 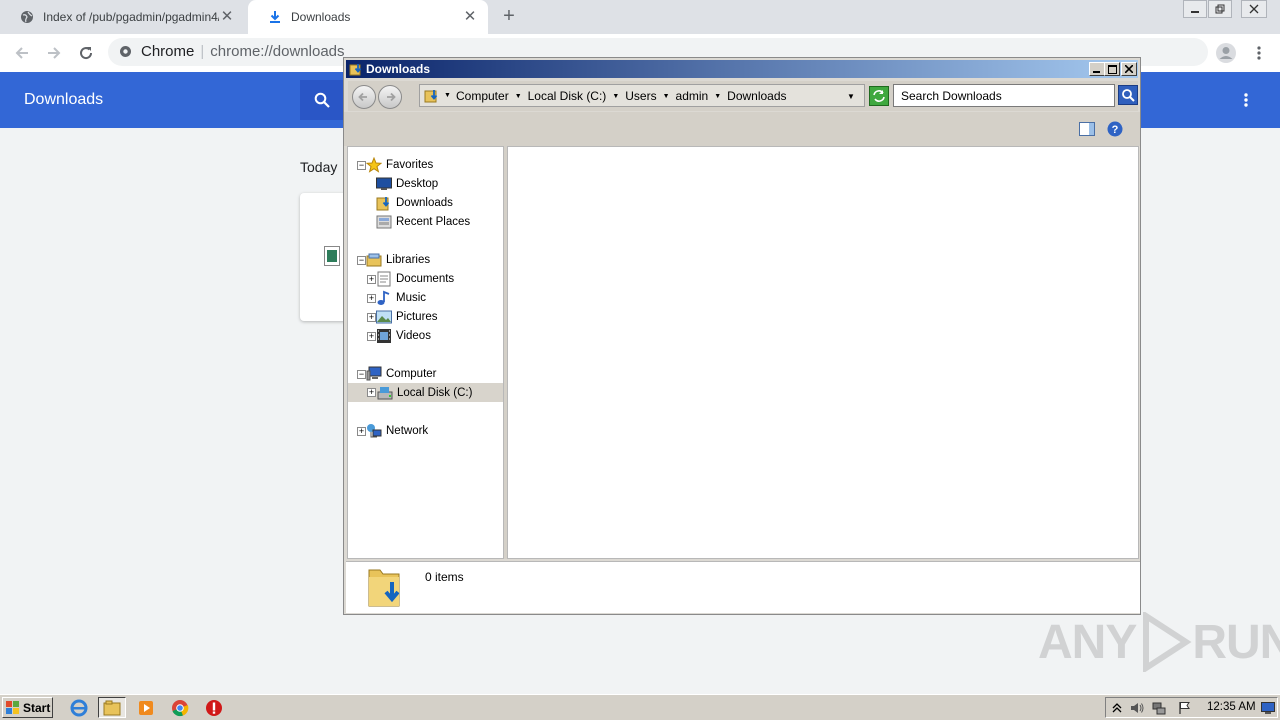 I want to click on reload-icon, so click(x=86, y=53).